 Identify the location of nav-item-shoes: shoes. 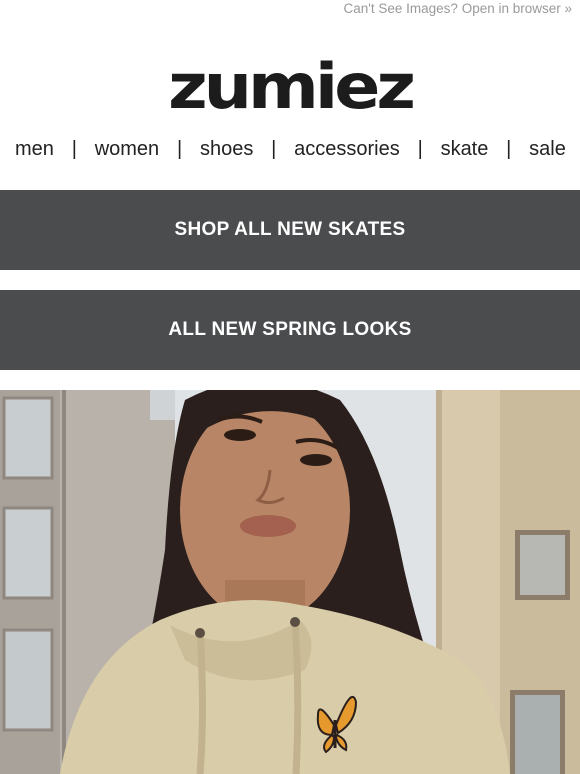
(226, 149).